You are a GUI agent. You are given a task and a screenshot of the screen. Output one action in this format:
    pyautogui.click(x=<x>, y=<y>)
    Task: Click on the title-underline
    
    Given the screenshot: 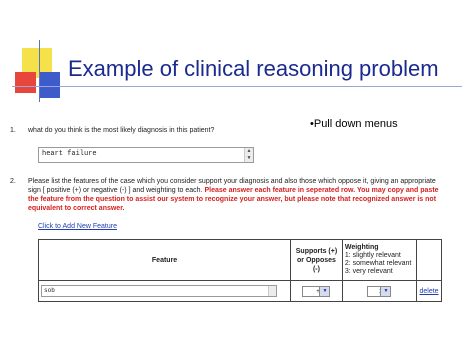 What is the action you would take?
    pyautogui.click(x=237, y=86)
    